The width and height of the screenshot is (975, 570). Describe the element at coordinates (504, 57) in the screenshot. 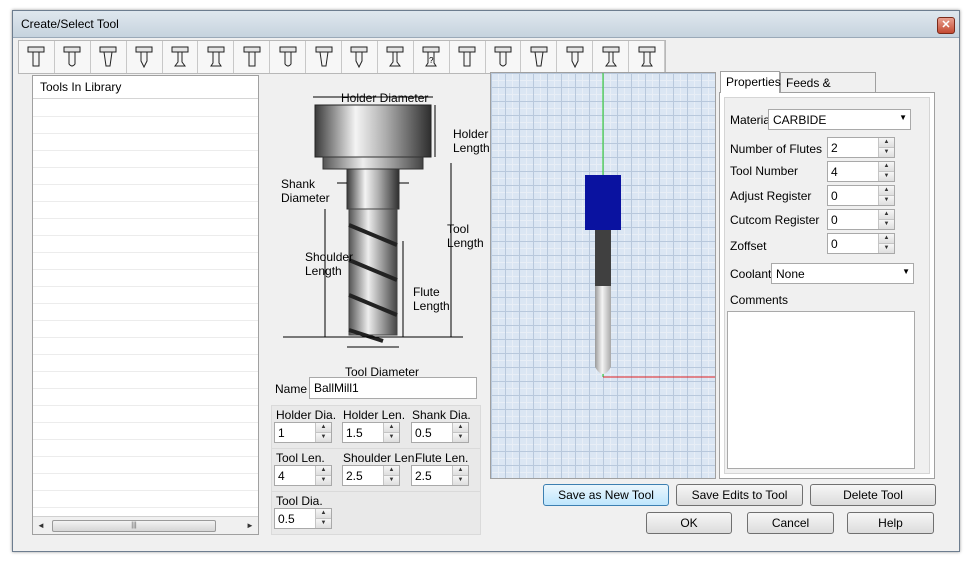

I see `reamer-icon` at that location.